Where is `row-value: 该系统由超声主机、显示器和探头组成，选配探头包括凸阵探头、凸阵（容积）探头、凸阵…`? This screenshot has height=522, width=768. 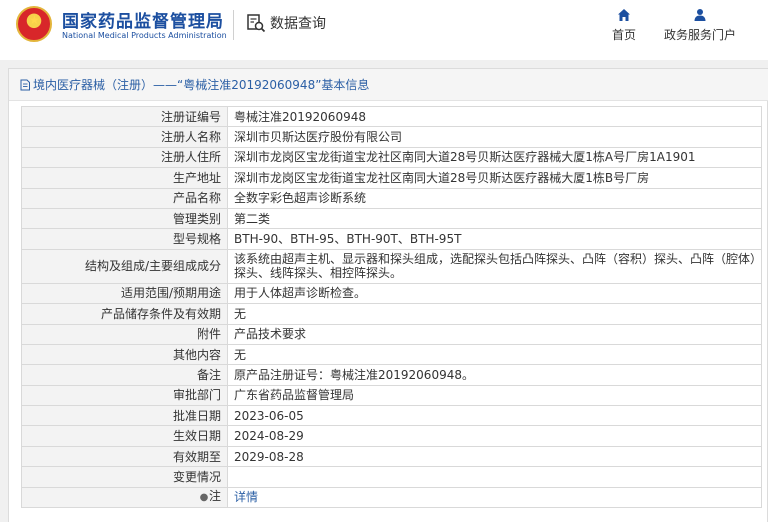 row-value: 该系统由超声主机、显示器和探头组成，选配探头包括凸阵探头、凸阵（容积）探头、凸阵… is located at coordinates (494, 266).